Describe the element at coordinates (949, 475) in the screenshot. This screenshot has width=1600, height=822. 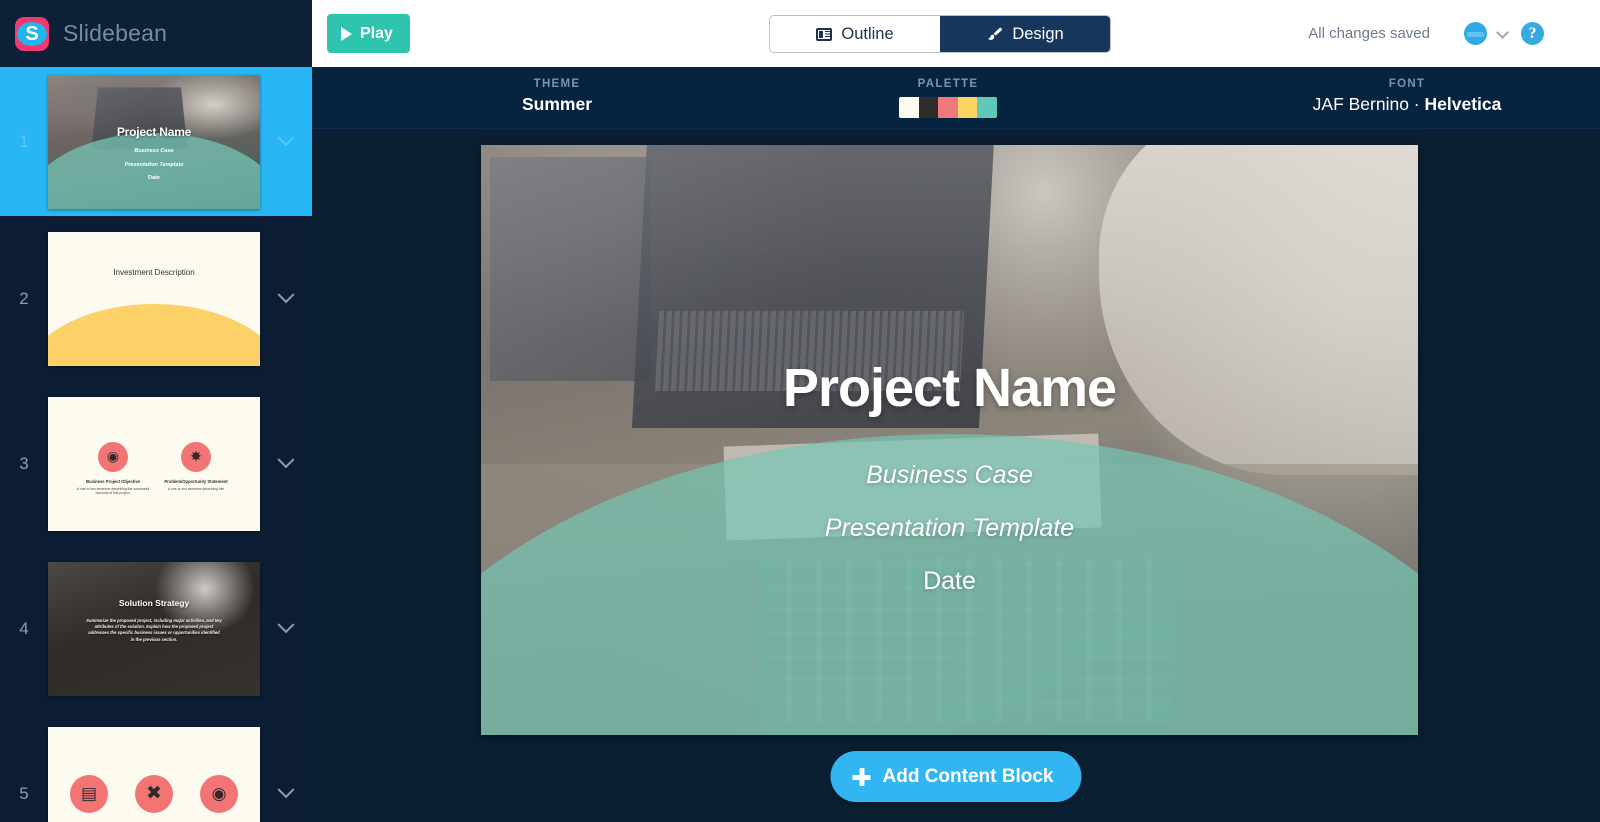
I see `slide-subtitle-1: Business Case` at that location.